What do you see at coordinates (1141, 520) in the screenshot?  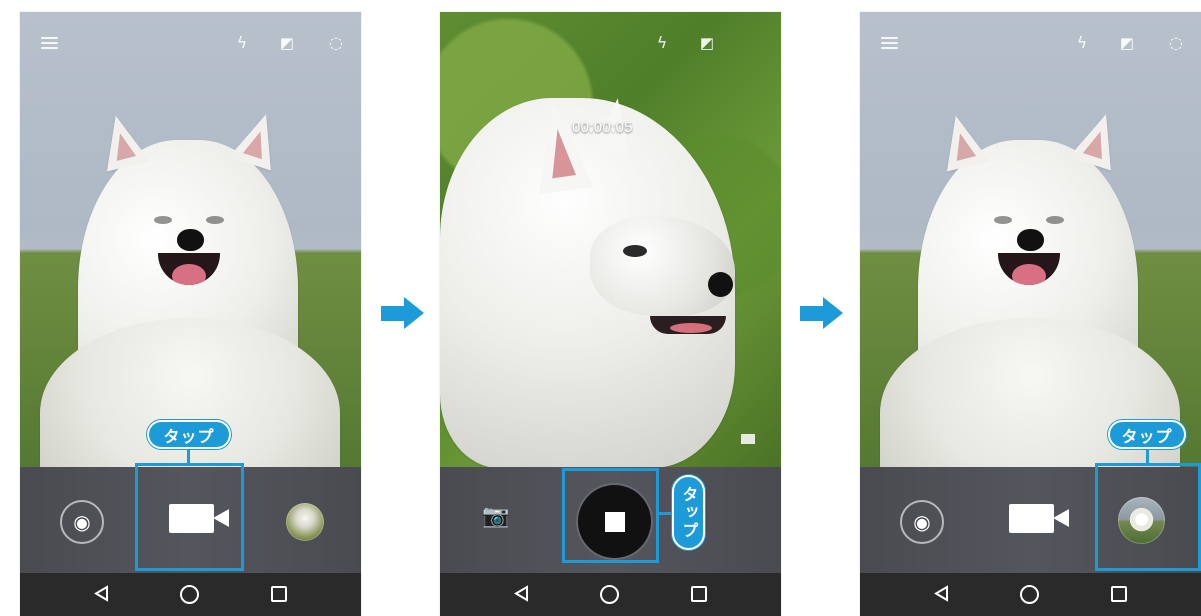 I see `dog-thumbnail` at bounding box center [1141, 520].